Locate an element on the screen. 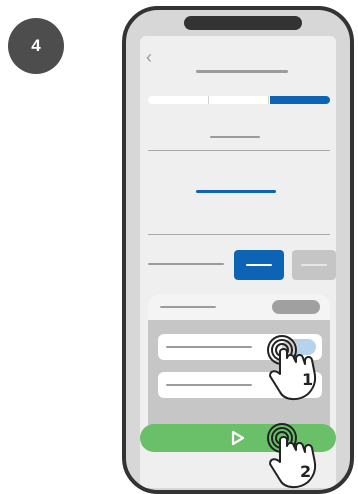 Image resolution: width=358 pixels, height=494 pixels. card-title-placeholder is located at coordinates (188, 307).